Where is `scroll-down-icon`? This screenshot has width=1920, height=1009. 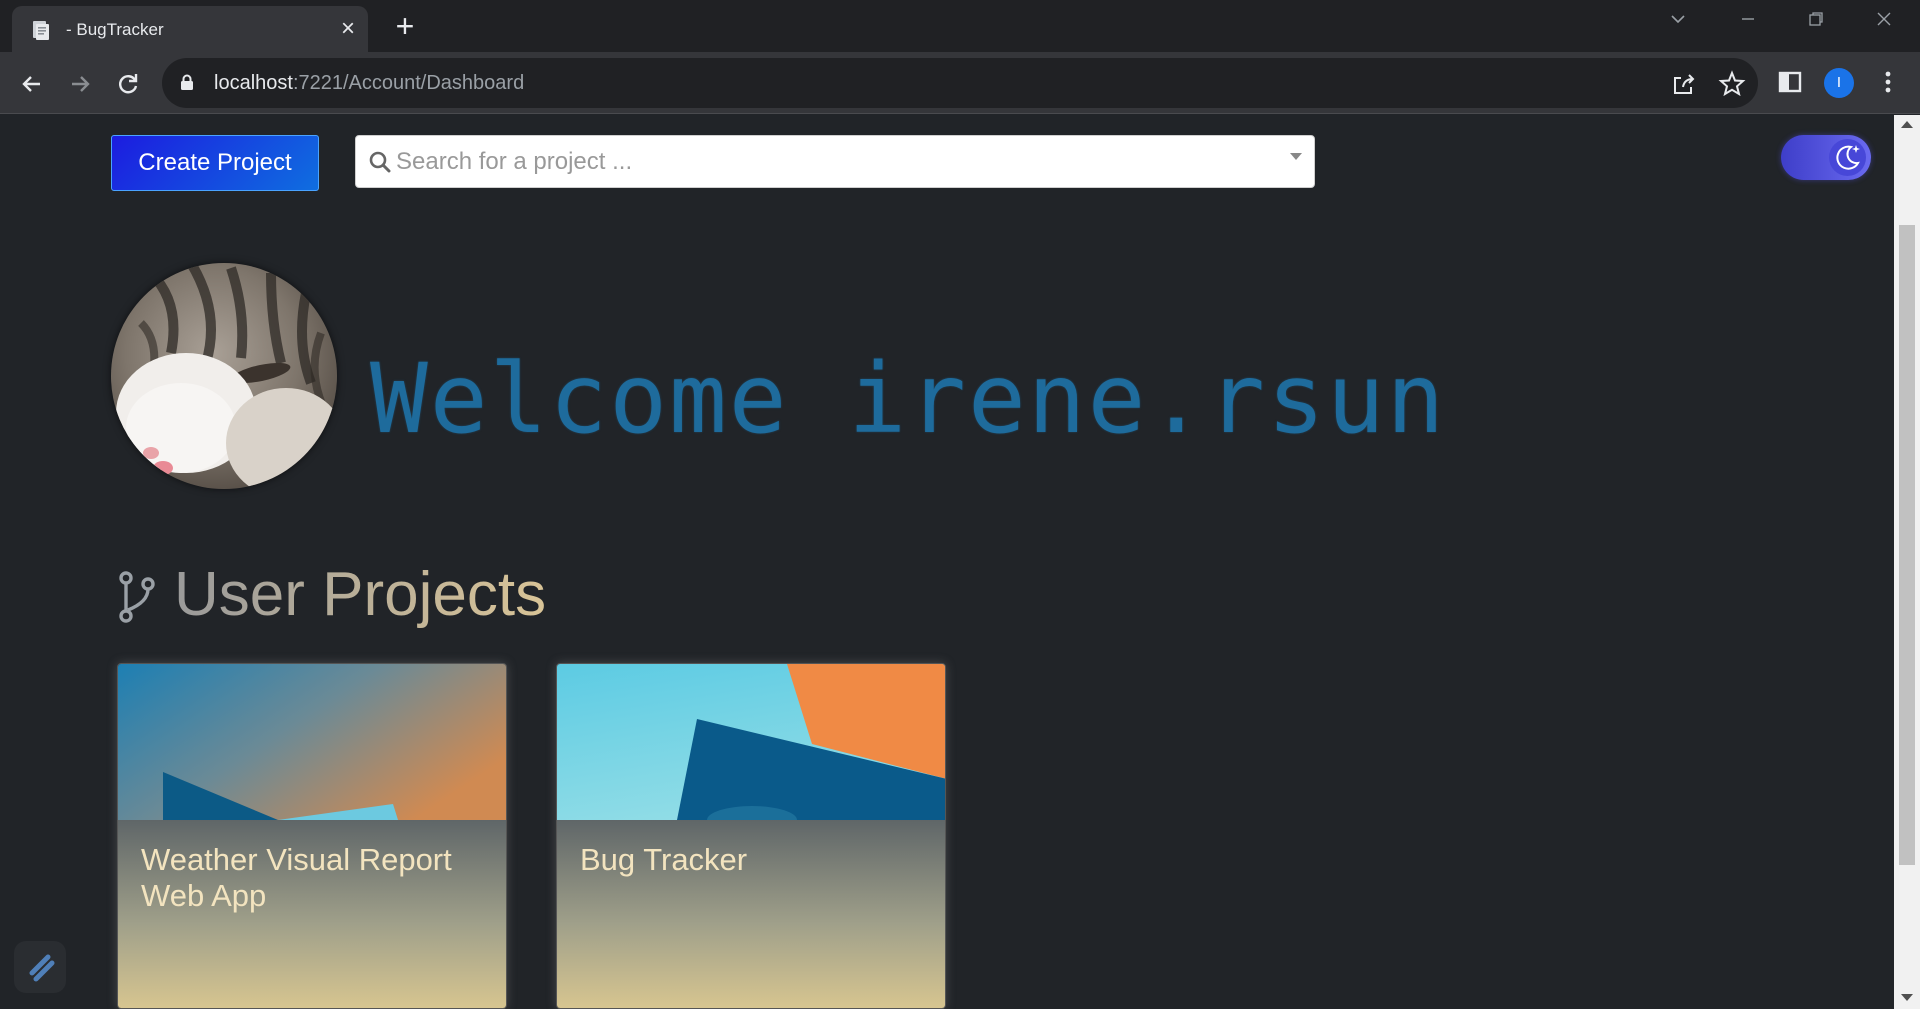
scroll-down-icon is located at coordinates (1907, 997).